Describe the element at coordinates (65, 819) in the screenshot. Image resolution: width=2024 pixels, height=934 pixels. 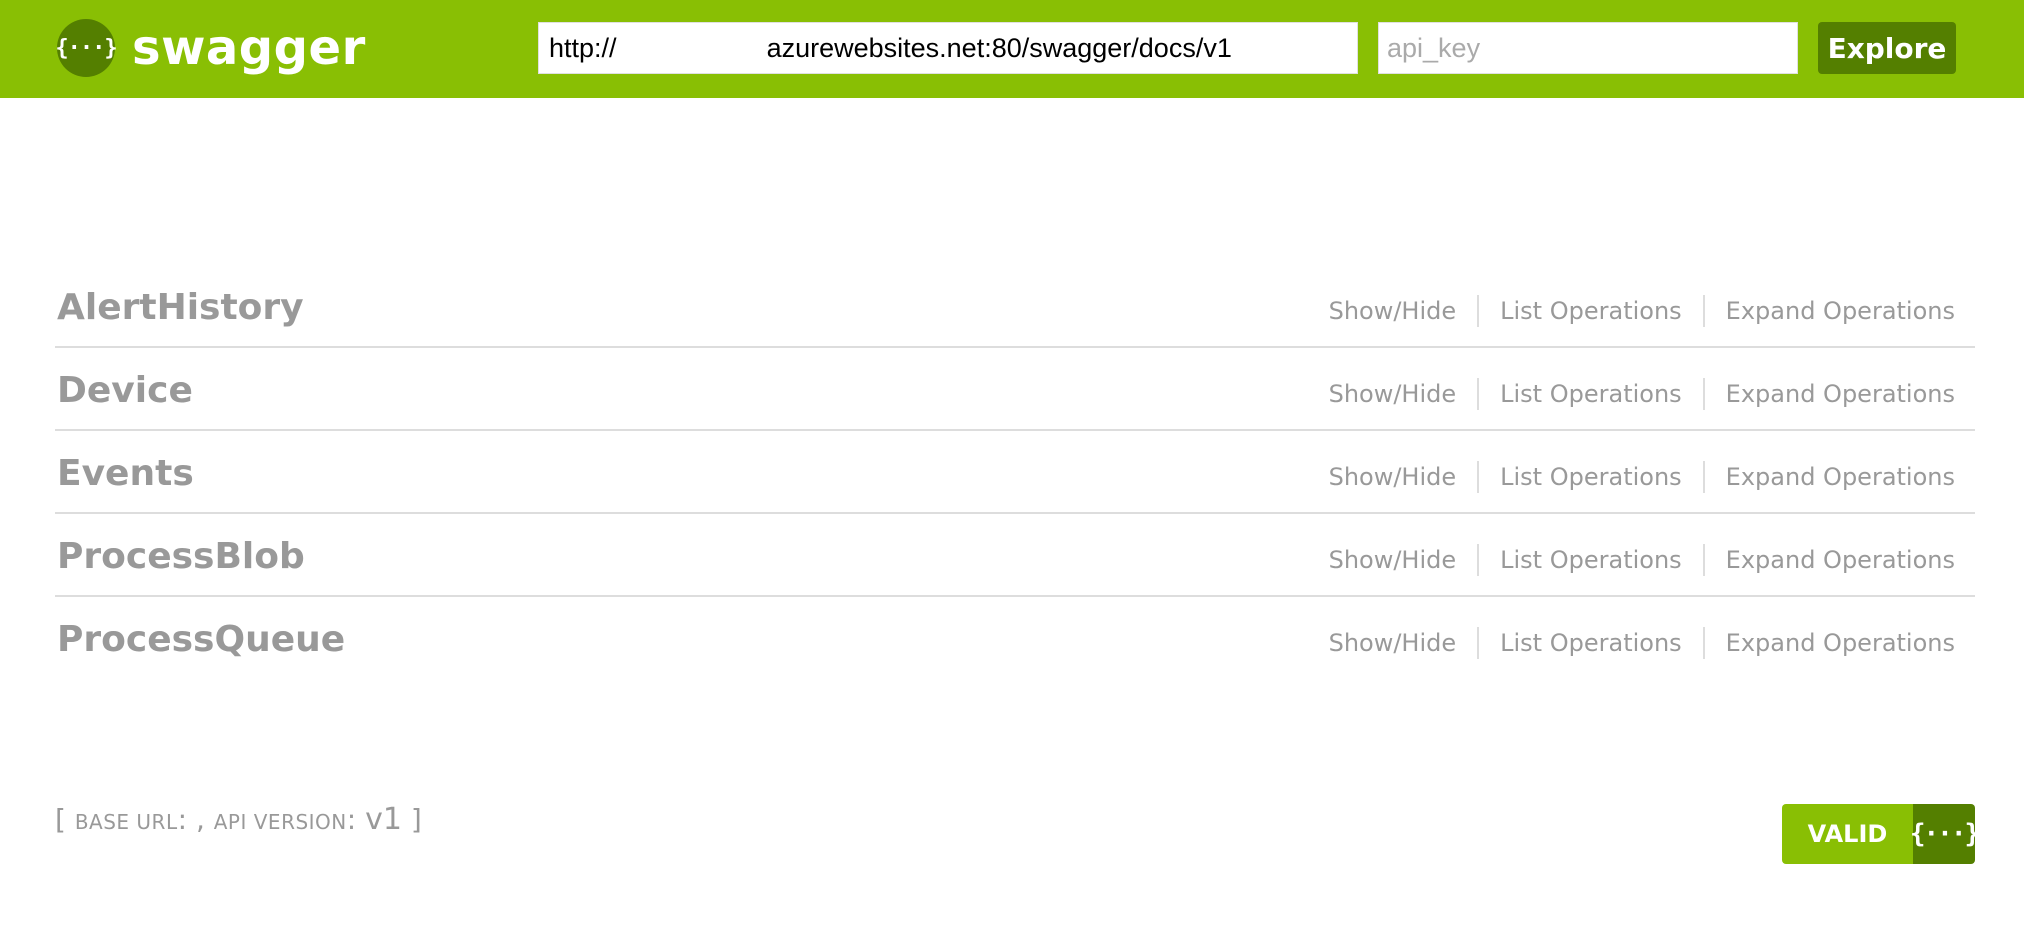
I see `open-bracket: [` at that location.